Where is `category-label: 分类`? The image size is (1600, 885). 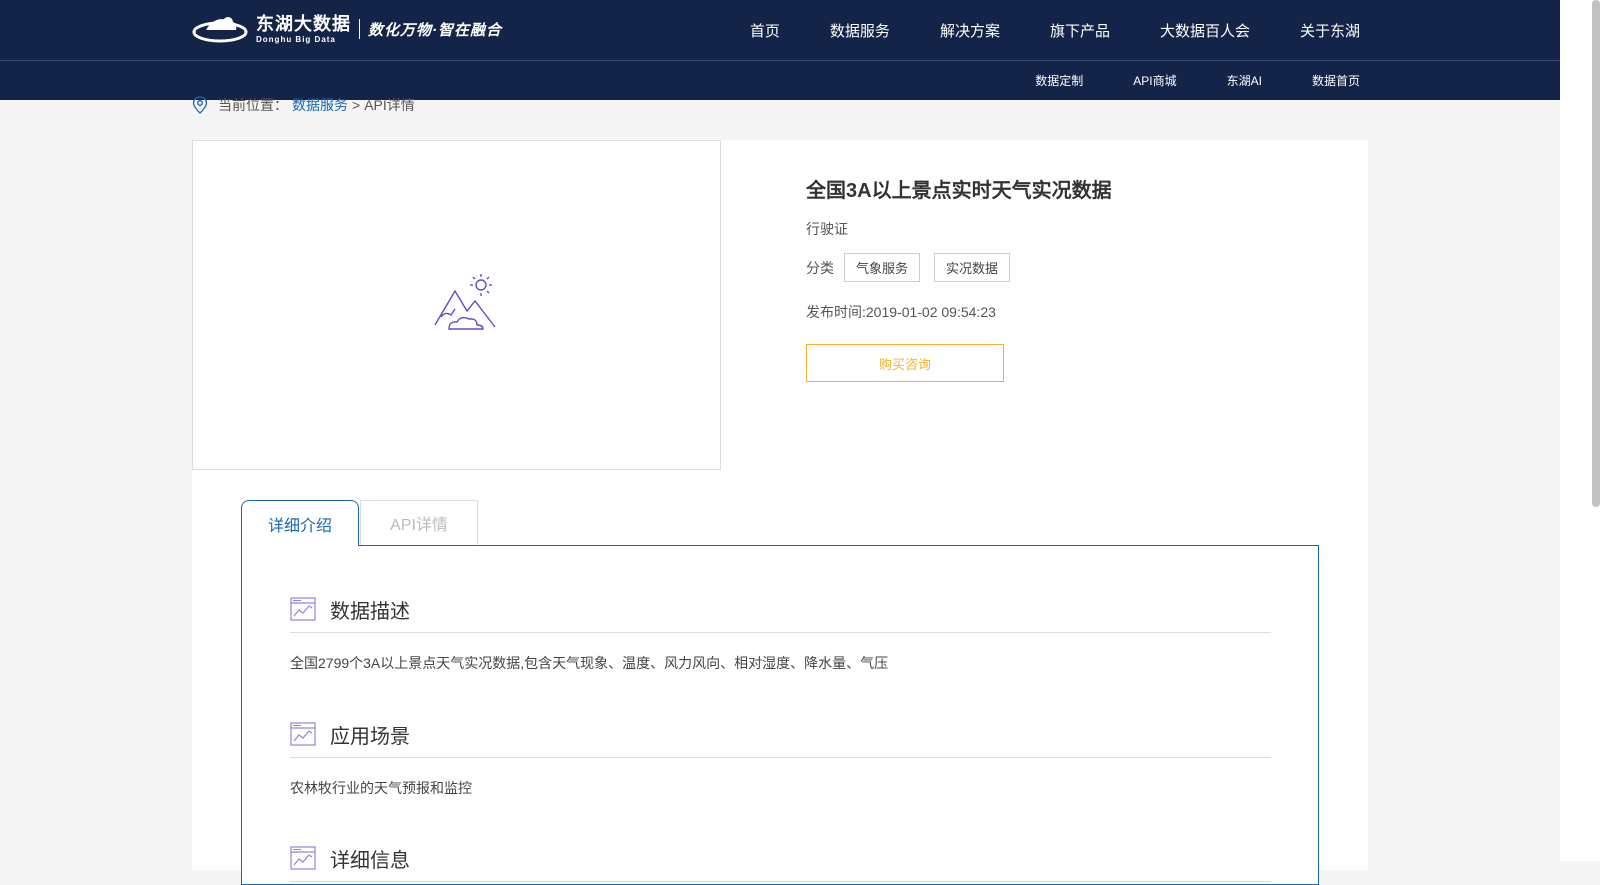
category-label: 分类 is located at coordinates (820, 267).